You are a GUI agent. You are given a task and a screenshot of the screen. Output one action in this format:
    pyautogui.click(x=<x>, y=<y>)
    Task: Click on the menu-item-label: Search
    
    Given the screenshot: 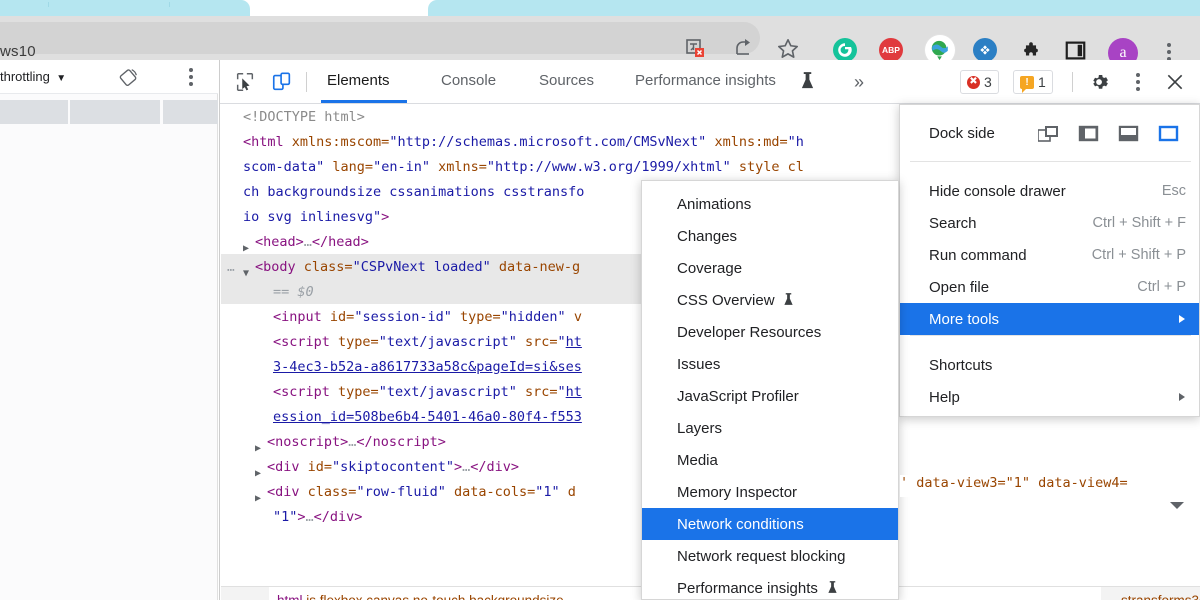 What is the action you would take?
    pyautogui.click(x=953, y=223)
    